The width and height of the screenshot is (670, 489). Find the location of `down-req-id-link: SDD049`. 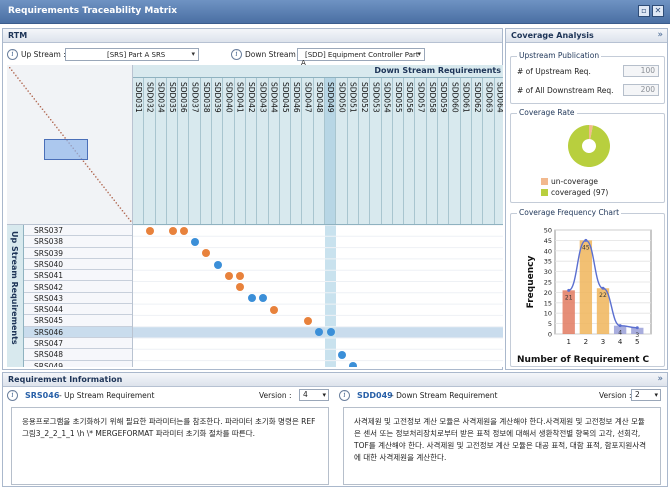

down-req-id-link: SDD049 is located at coordinates (375, 395).